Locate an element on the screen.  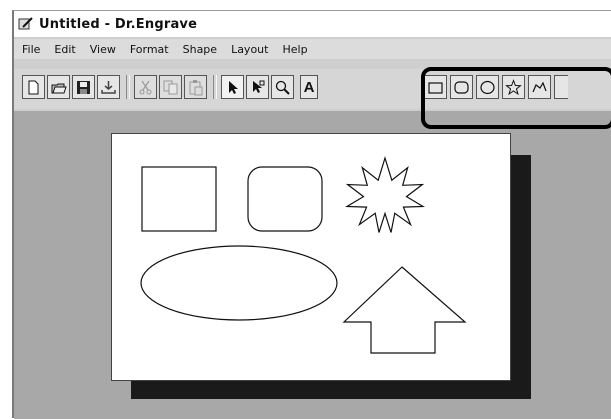
new-file-icon is located at coordinates (33, 87).